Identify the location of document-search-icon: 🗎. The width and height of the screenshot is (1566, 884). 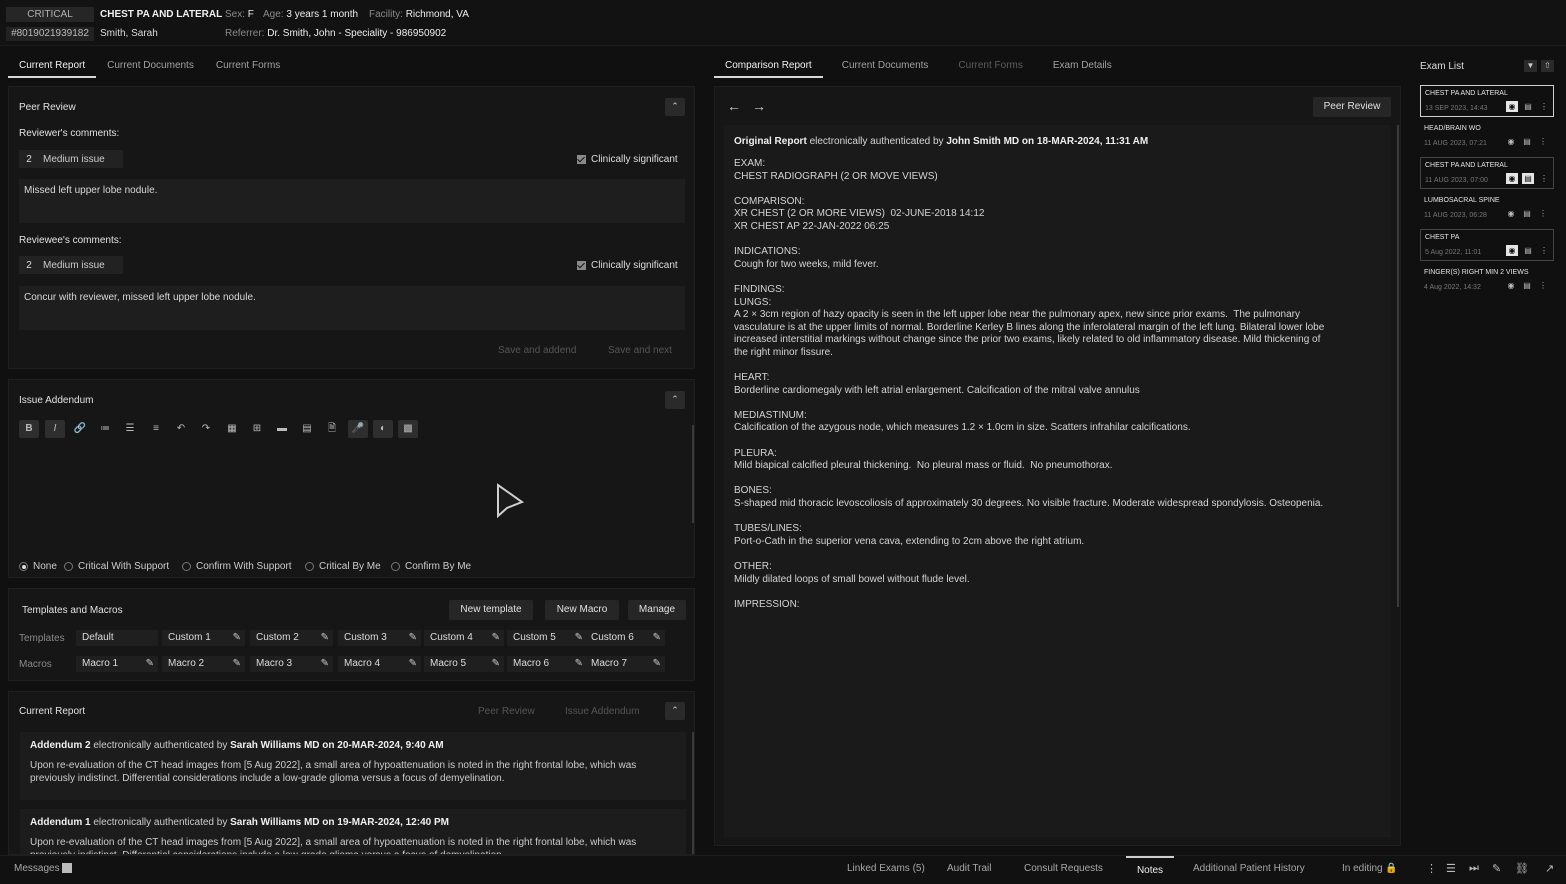
(332, 429).